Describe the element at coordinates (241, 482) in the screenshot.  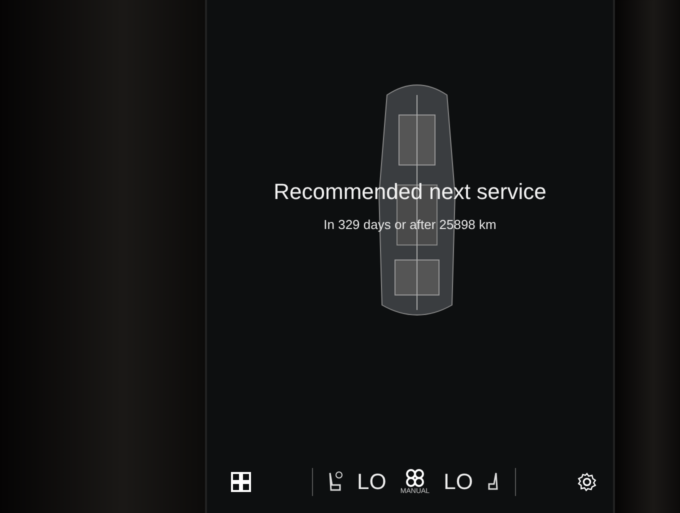
I see `grid-icon` at that location.